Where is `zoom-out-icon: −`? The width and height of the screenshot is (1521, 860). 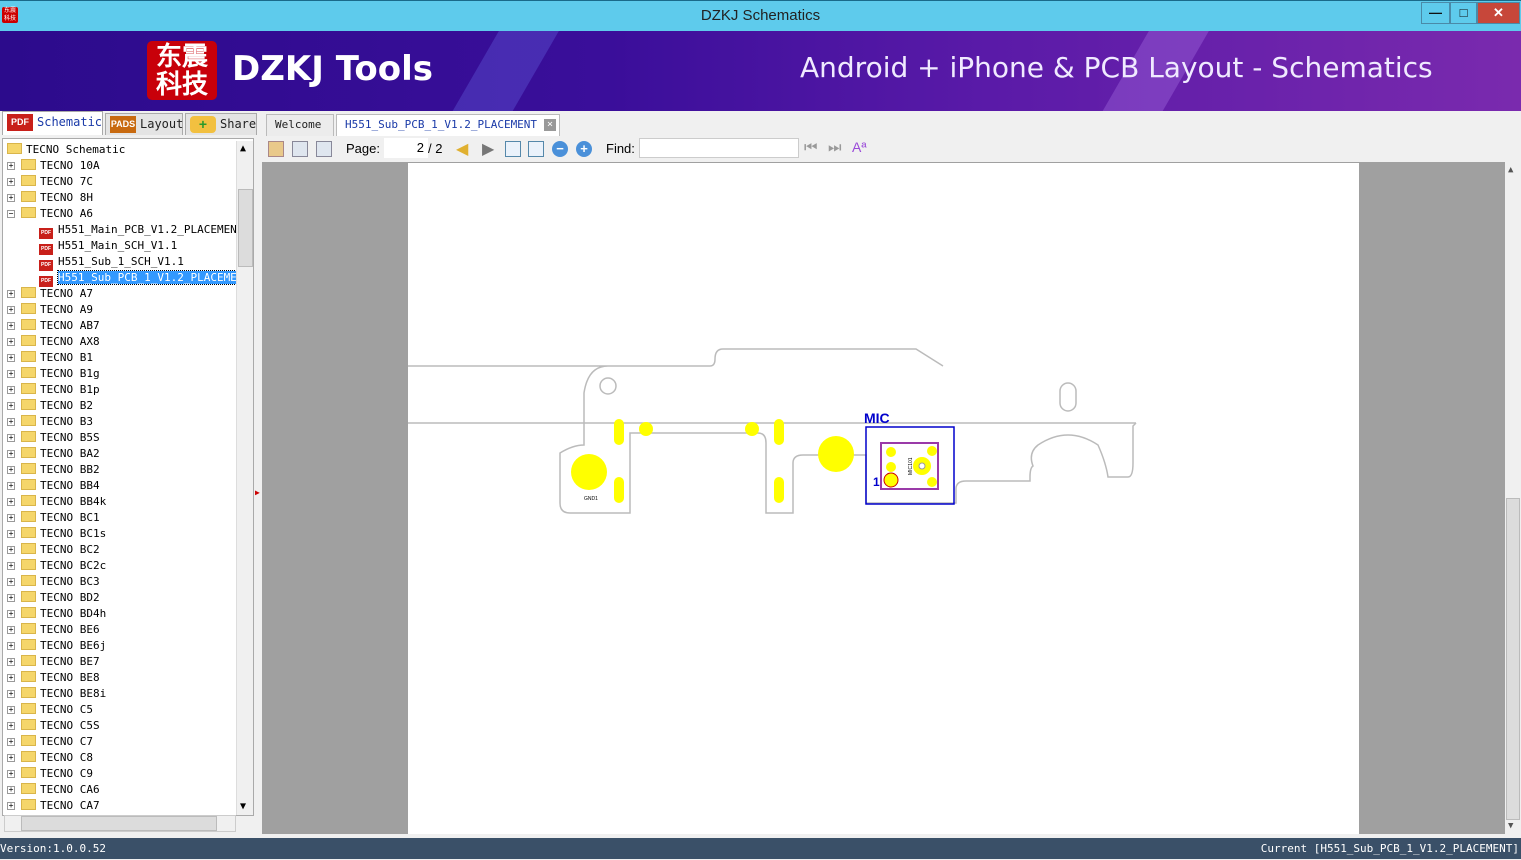
zoom-out-icon: − is located at coordinates (560, 149).